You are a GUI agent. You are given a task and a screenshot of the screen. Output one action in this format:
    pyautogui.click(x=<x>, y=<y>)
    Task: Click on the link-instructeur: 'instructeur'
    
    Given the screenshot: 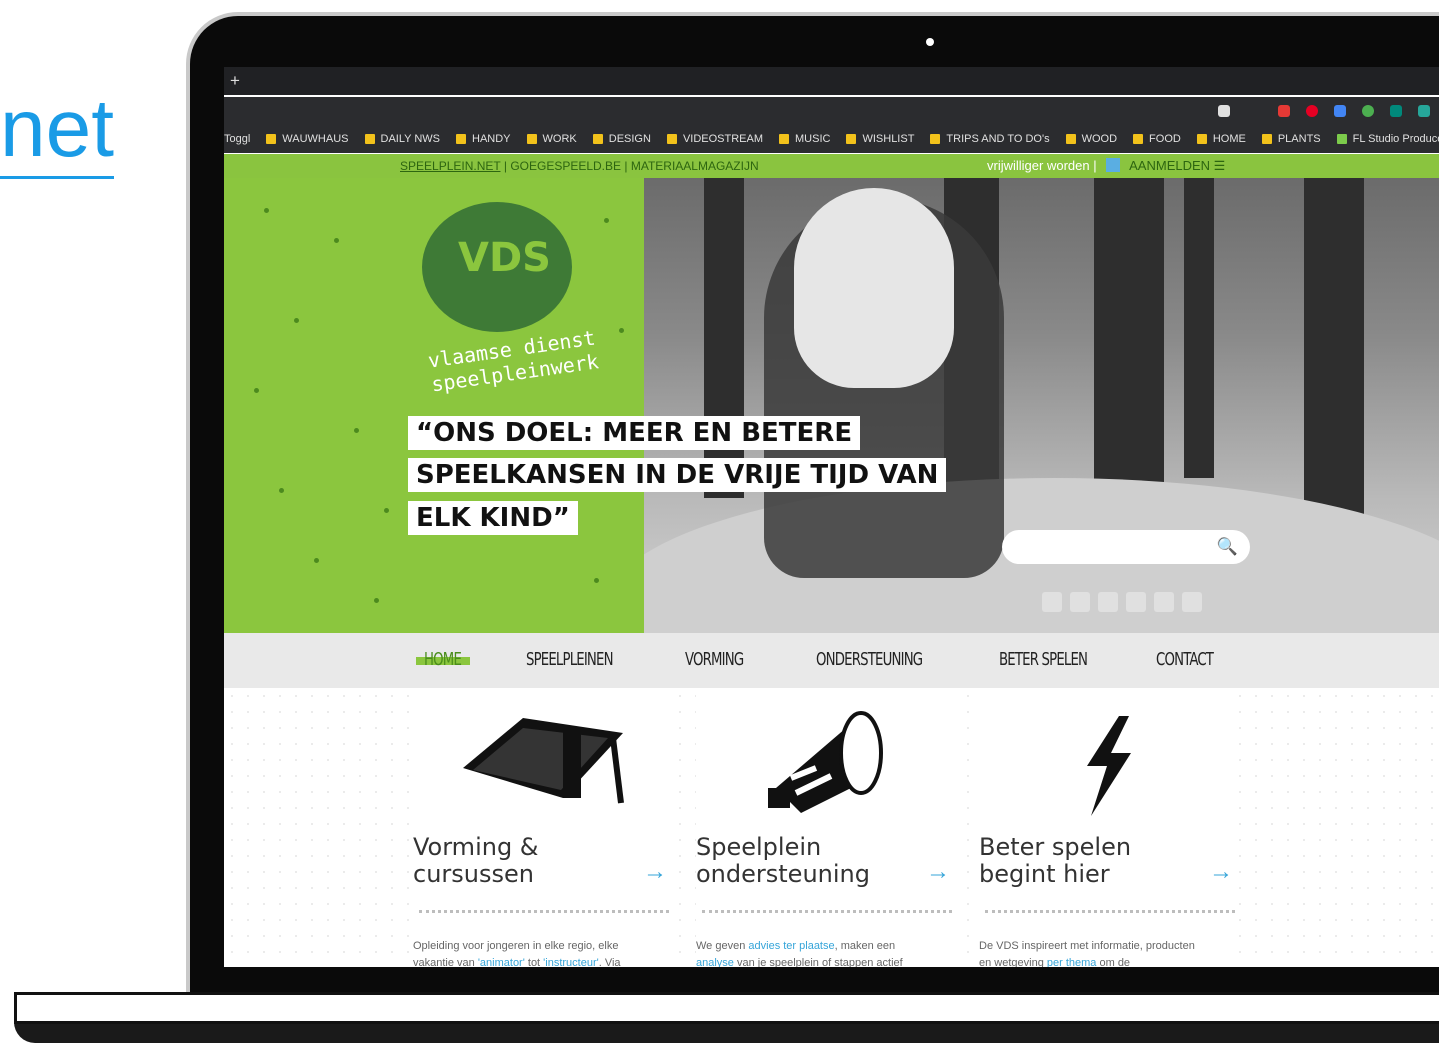 What is the action you would take?
    pyautogui.click(x=571, y=962)
    